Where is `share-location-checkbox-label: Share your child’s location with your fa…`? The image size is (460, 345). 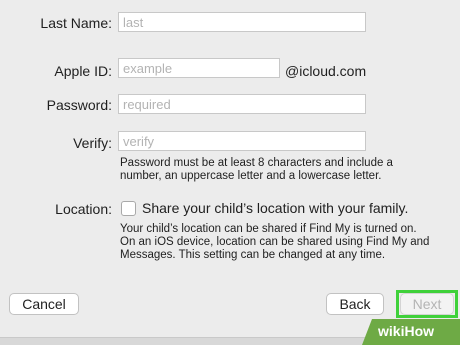 share-location-checkbox-label: Share your child’s location with your fa… is located at coordinates (275, 208).